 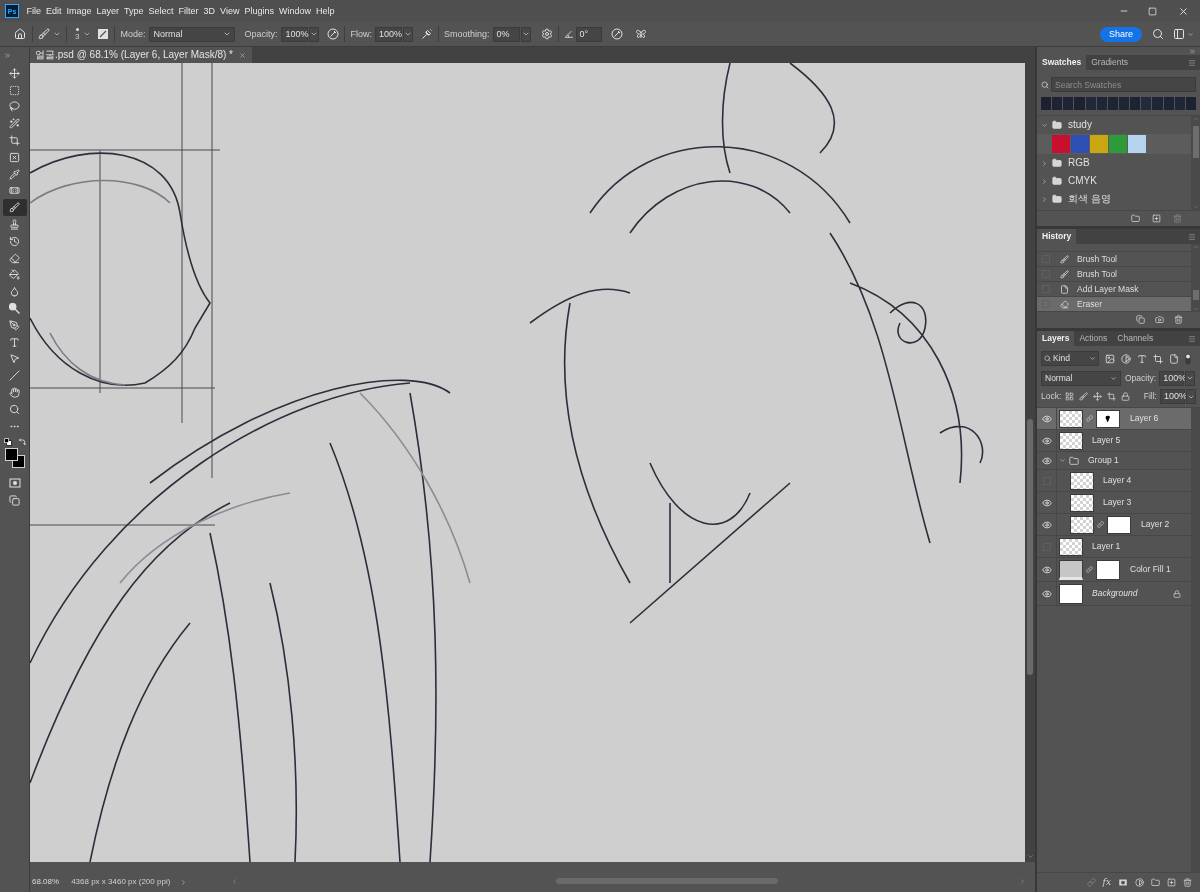 I want to click on search-button, so click(x=1158, y=34).